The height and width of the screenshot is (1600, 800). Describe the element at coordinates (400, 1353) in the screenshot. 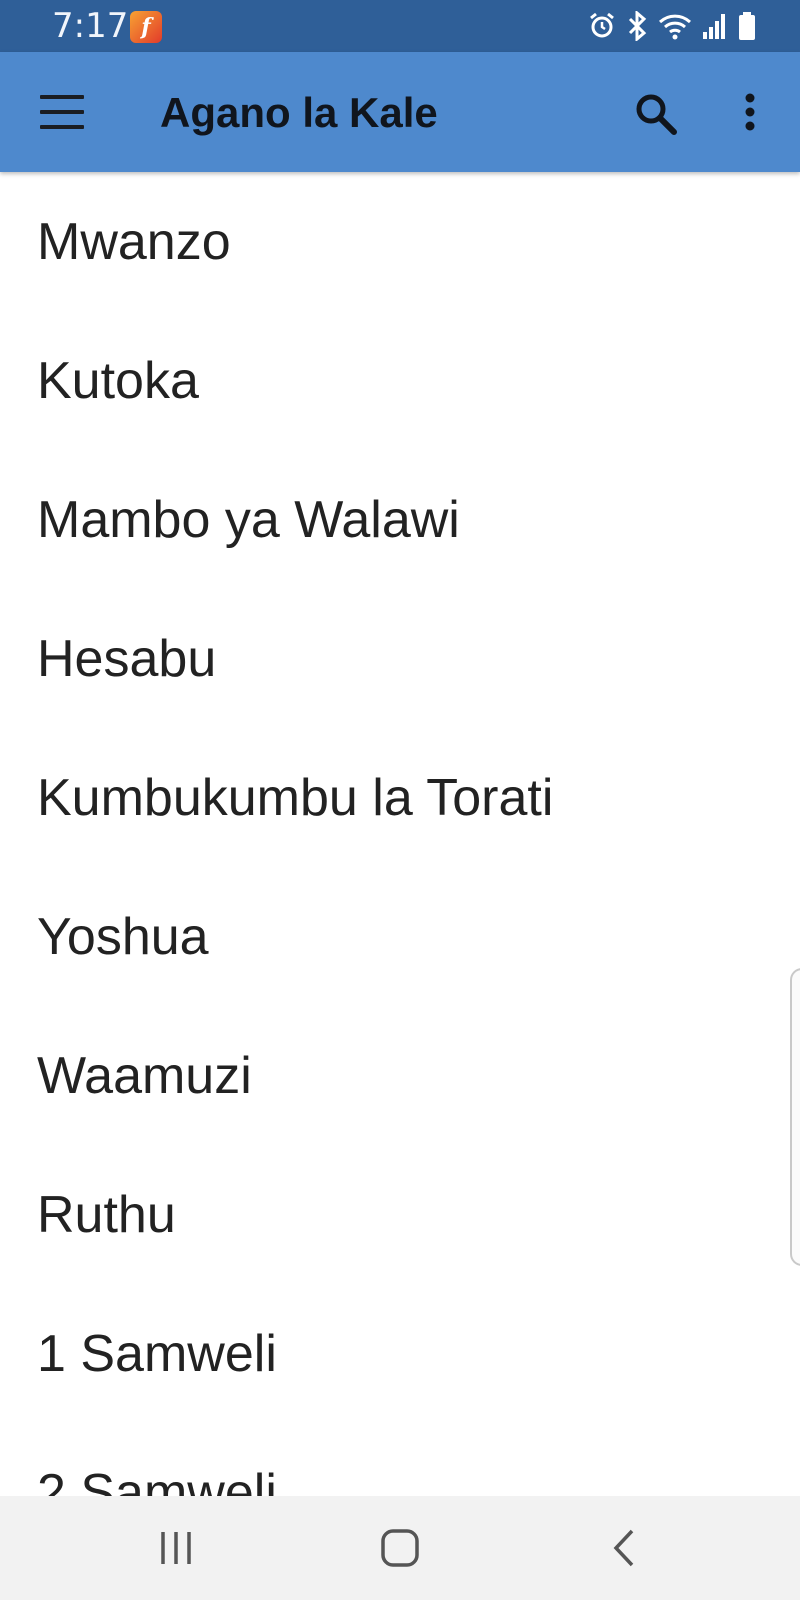

I see `list-item: 1 Samweli` at that location.